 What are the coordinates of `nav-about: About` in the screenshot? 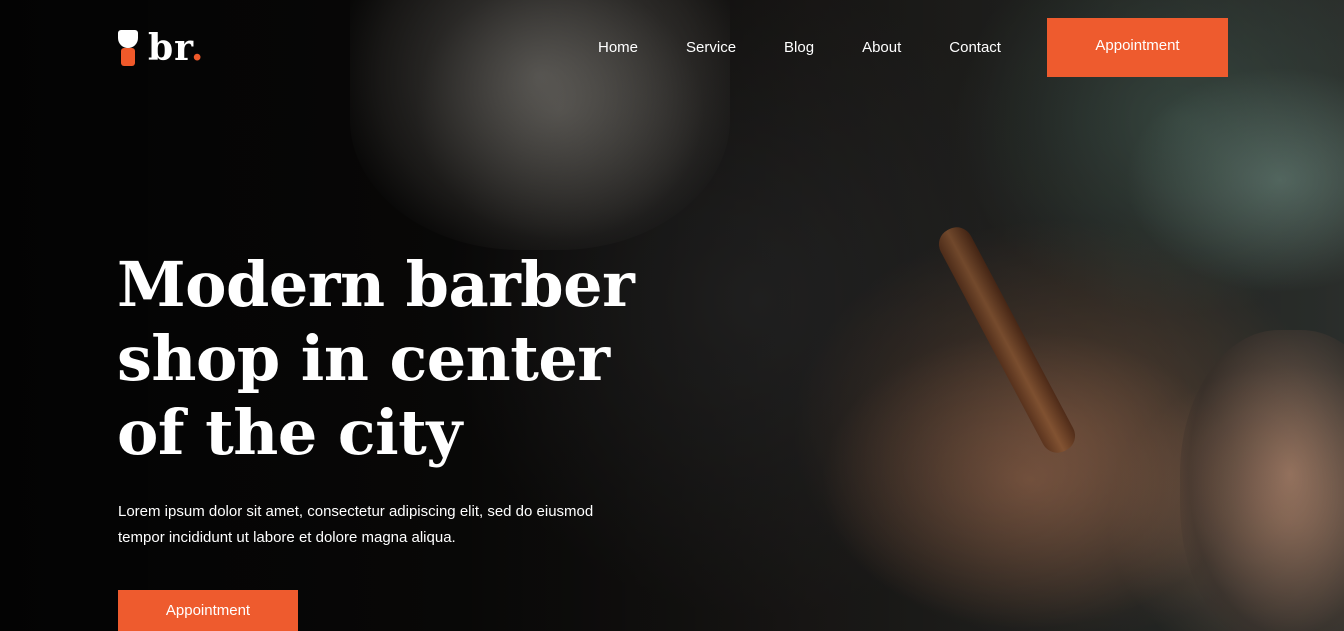 It's located at (881, 48).